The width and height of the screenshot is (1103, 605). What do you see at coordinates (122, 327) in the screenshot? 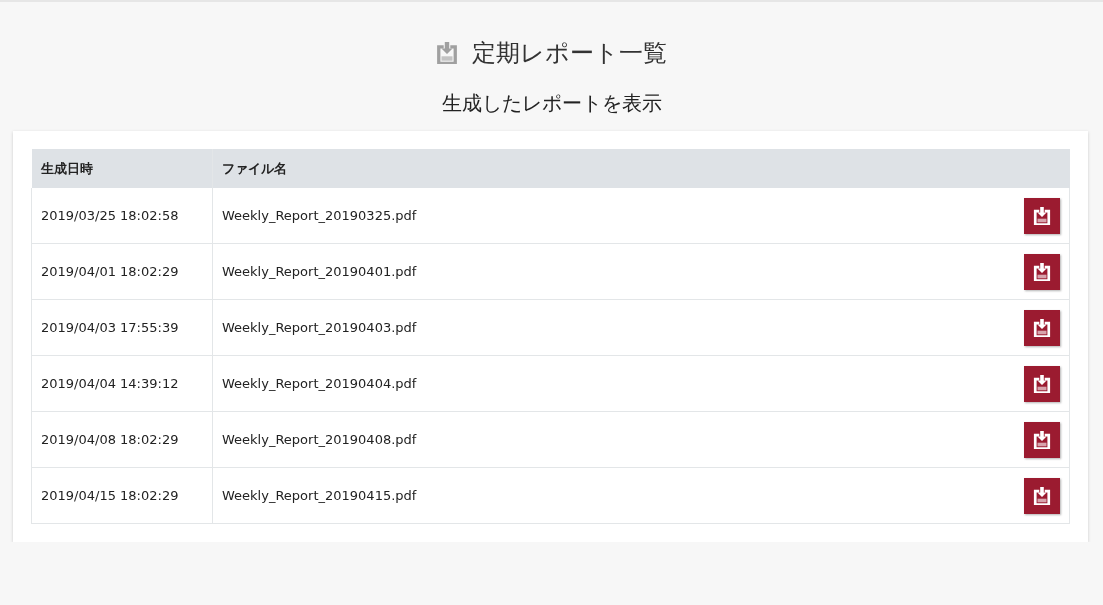
I see `table-cell: 2019/04/03 17:55:39` at bounding box center [122, 327].